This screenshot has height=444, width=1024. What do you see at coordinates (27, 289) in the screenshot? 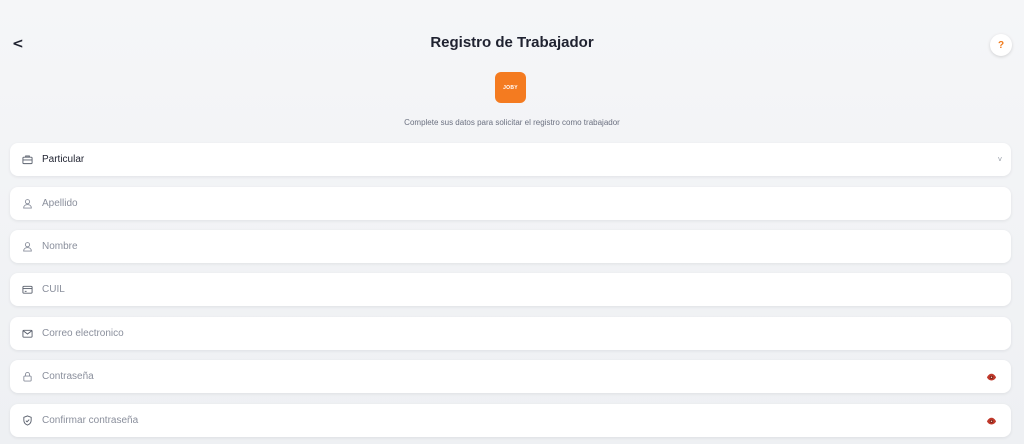
I see `id-card-icon` at bounding box center [27, 289].